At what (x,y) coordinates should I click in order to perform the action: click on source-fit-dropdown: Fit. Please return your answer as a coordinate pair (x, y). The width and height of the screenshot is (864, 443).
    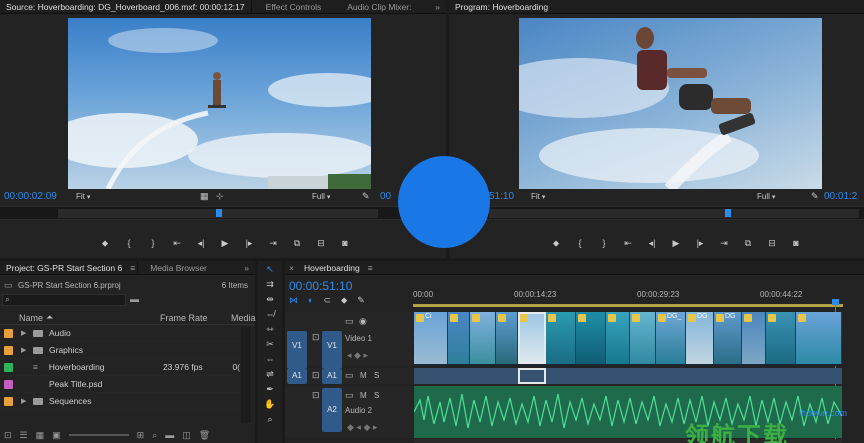
    Looking at the image, I should click on (83, 196).